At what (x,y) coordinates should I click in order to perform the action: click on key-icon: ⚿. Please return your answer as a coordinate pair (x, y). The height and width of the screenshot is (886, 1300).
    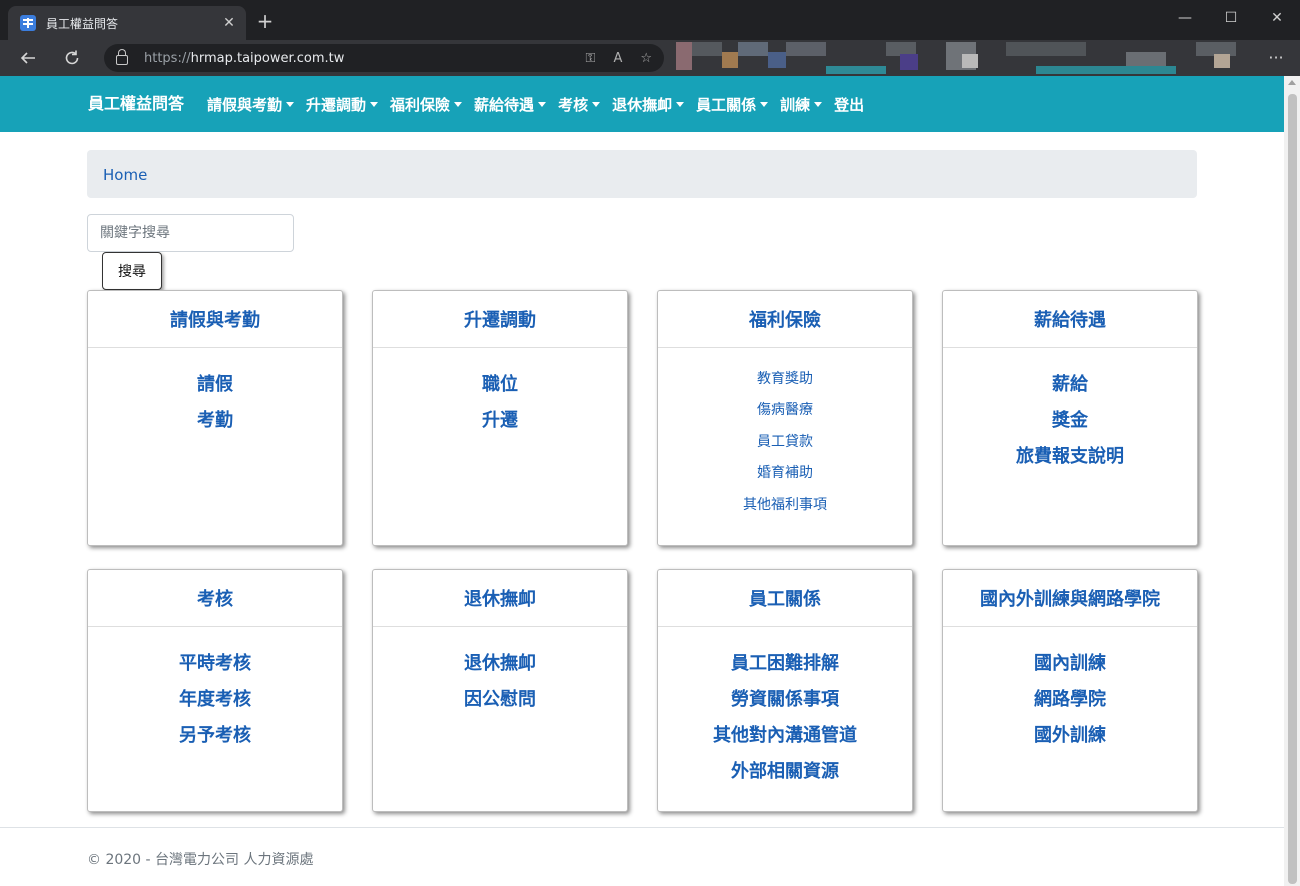
    Looking at the image, I should click on (591, 58).